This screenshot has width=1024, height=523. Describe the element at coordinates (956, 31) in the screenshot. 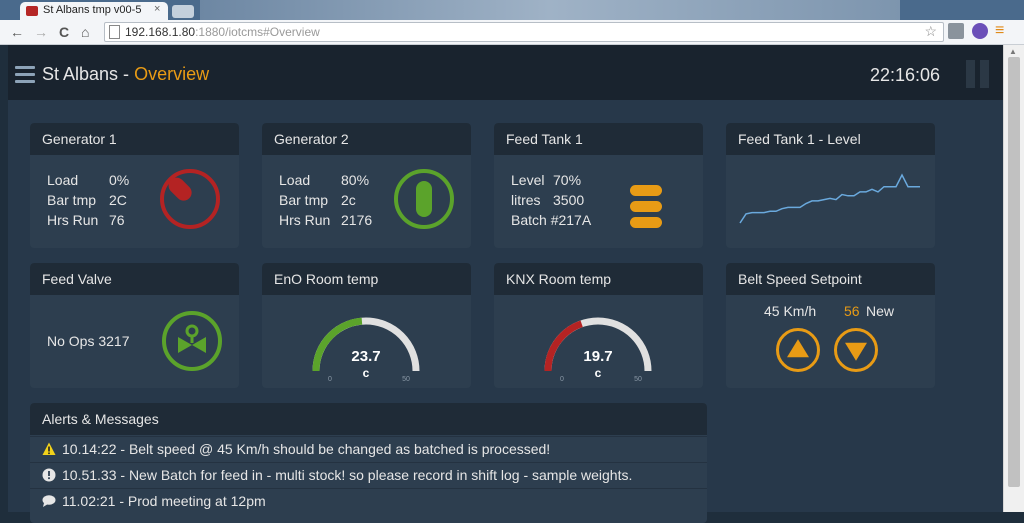

I see `extension-icon` at that location.